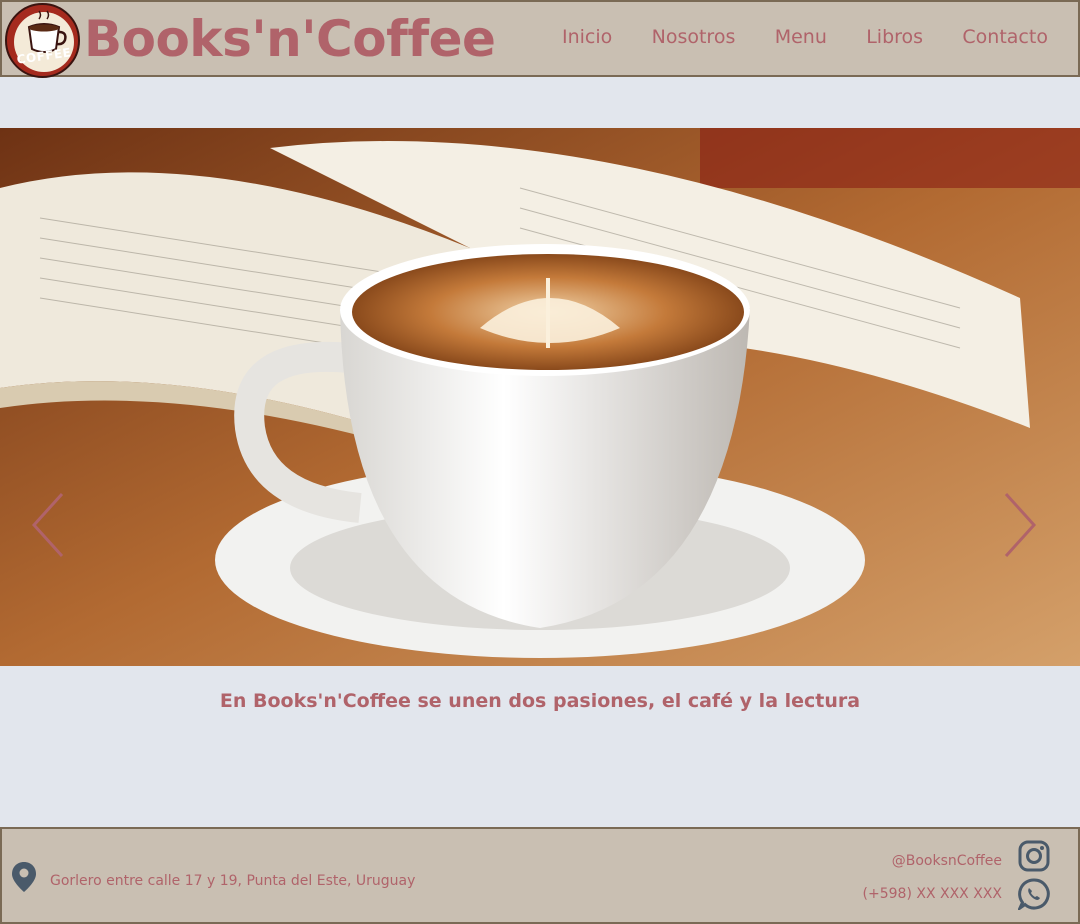 The height and width of the screenshot is (924, 1080). Describe the element at coordinates (1034, 894) in the screenshot. I see `whatsapp-icon` at that location.